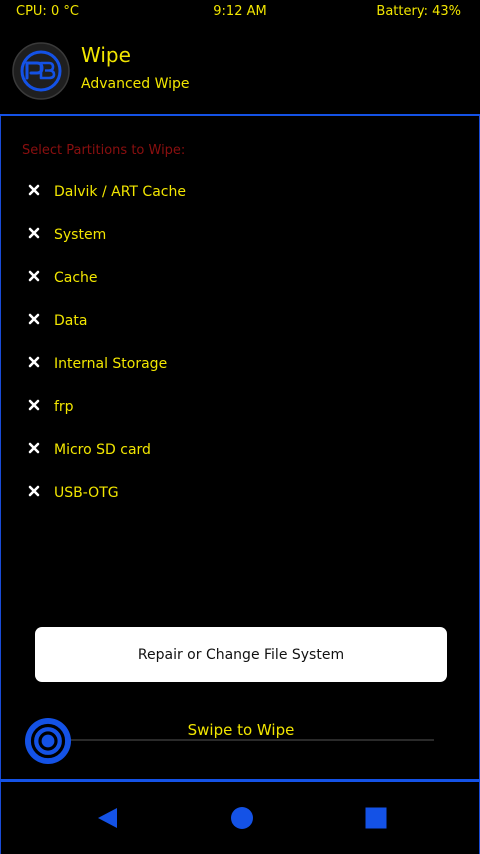 This screenshot has width=480, height=854. Describe the element at coordinates (41, 71) in the screenshot. I see `pb-logo-icon` at that location.